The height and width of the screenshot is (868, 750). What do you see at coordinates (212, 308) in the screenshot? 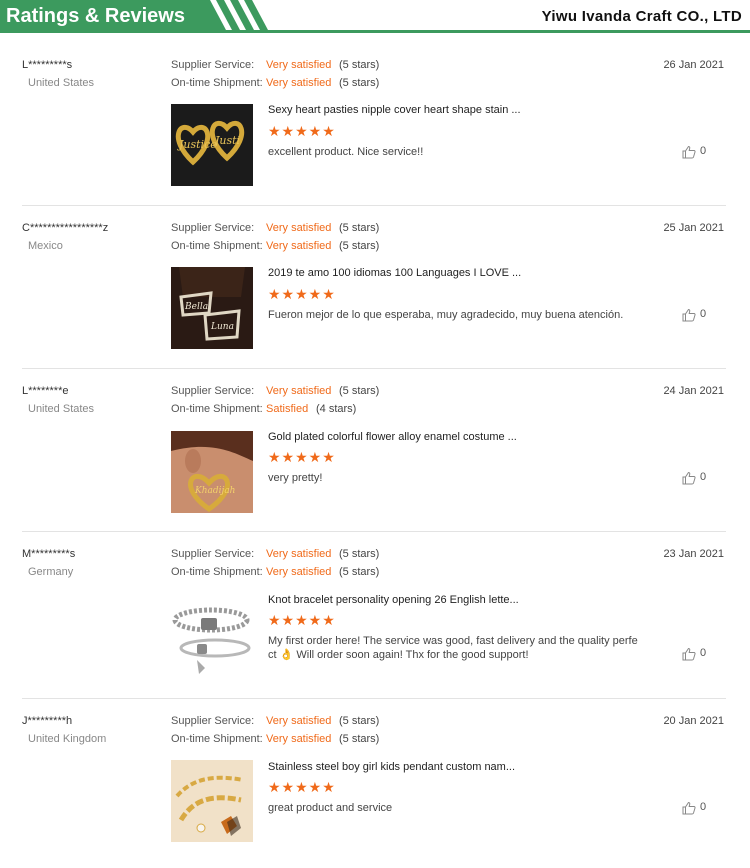
I see `product-image: Bella Luna` at bounding box center [212, 308].